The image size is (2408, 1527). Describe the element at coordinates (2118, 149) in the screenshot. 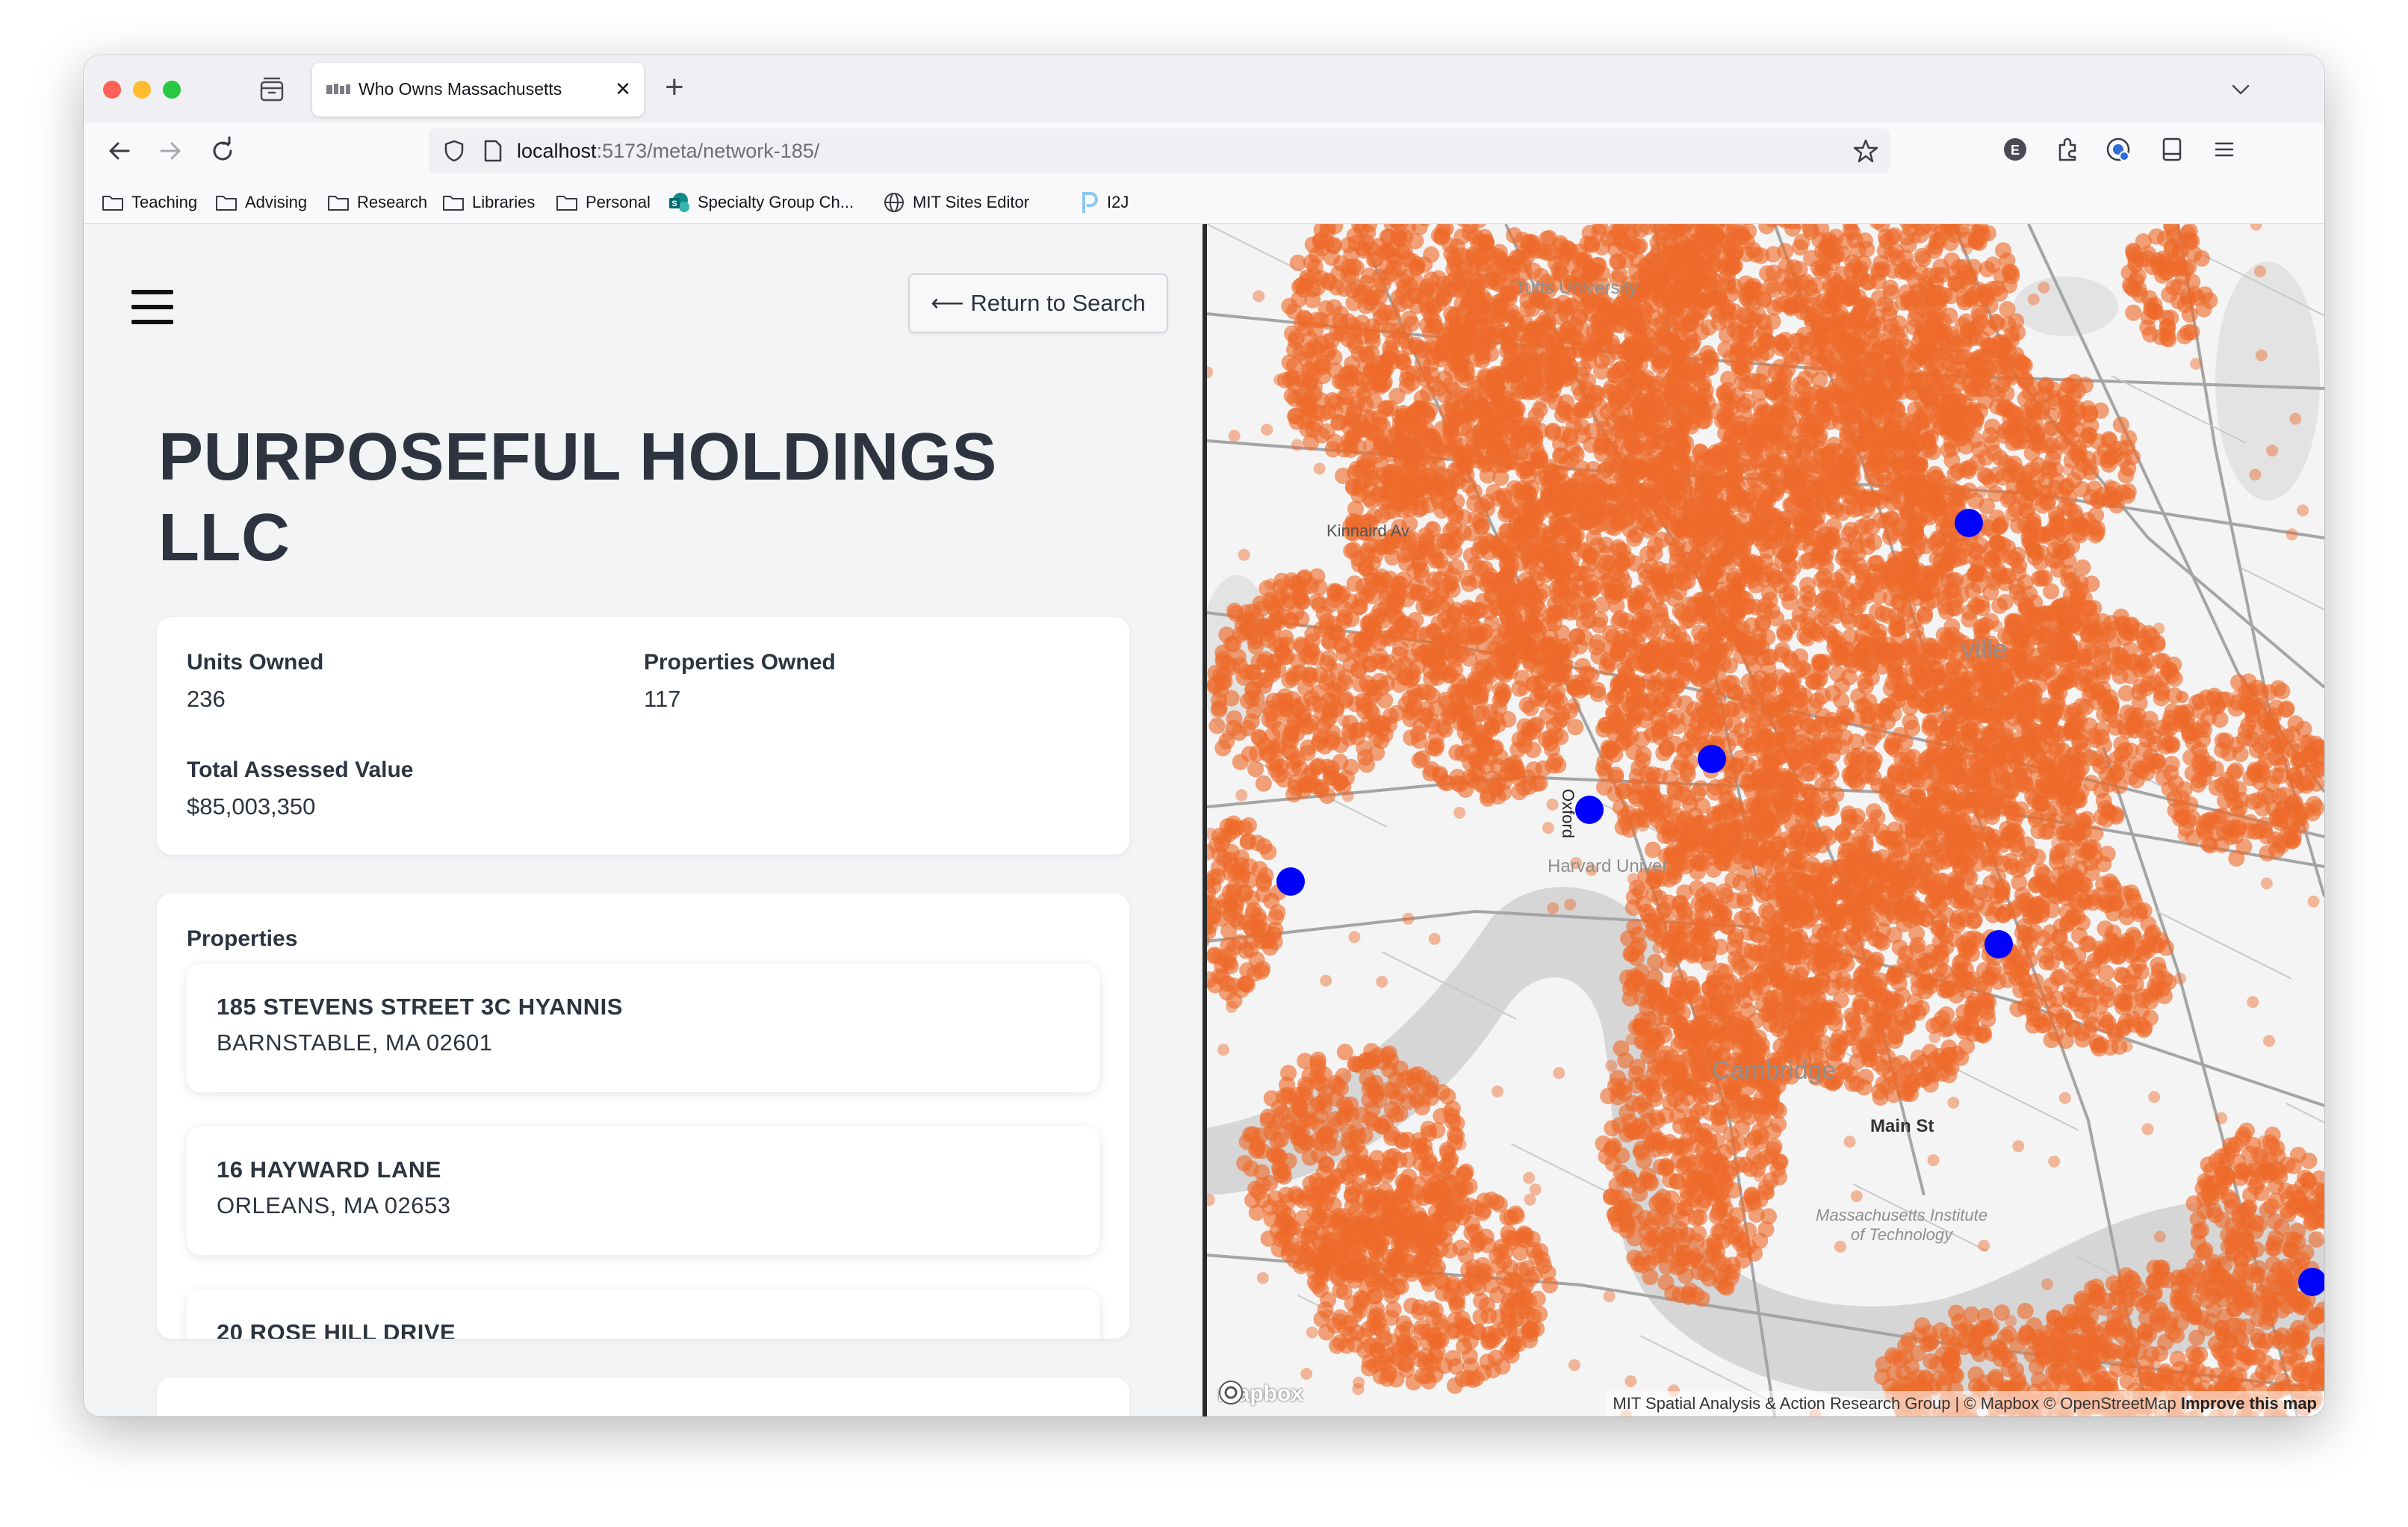

I see `privacy-extension-icon` at that location.